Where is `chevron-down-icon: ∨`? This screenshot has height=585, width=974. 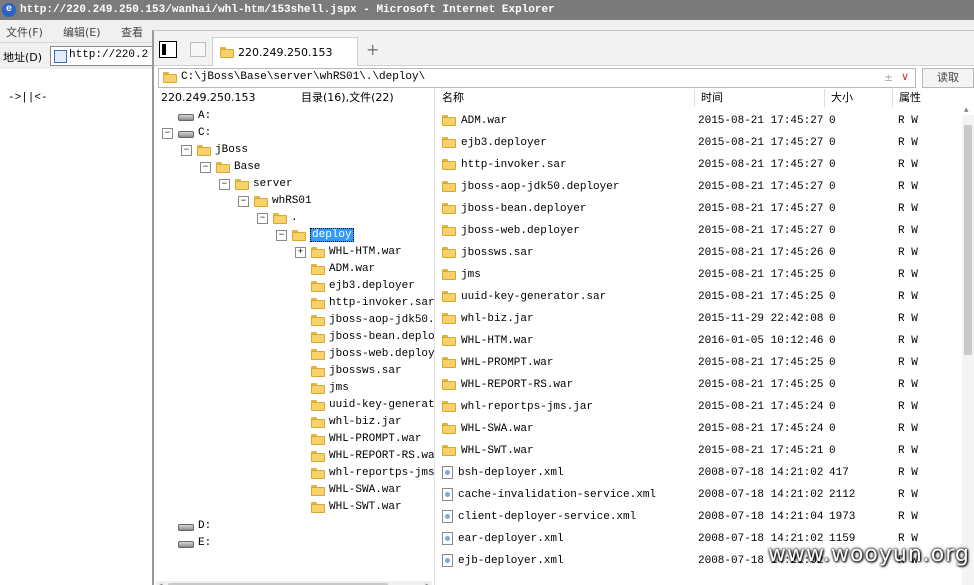 chevron-down-icon: ∨ is located at coordinates (905, 76).